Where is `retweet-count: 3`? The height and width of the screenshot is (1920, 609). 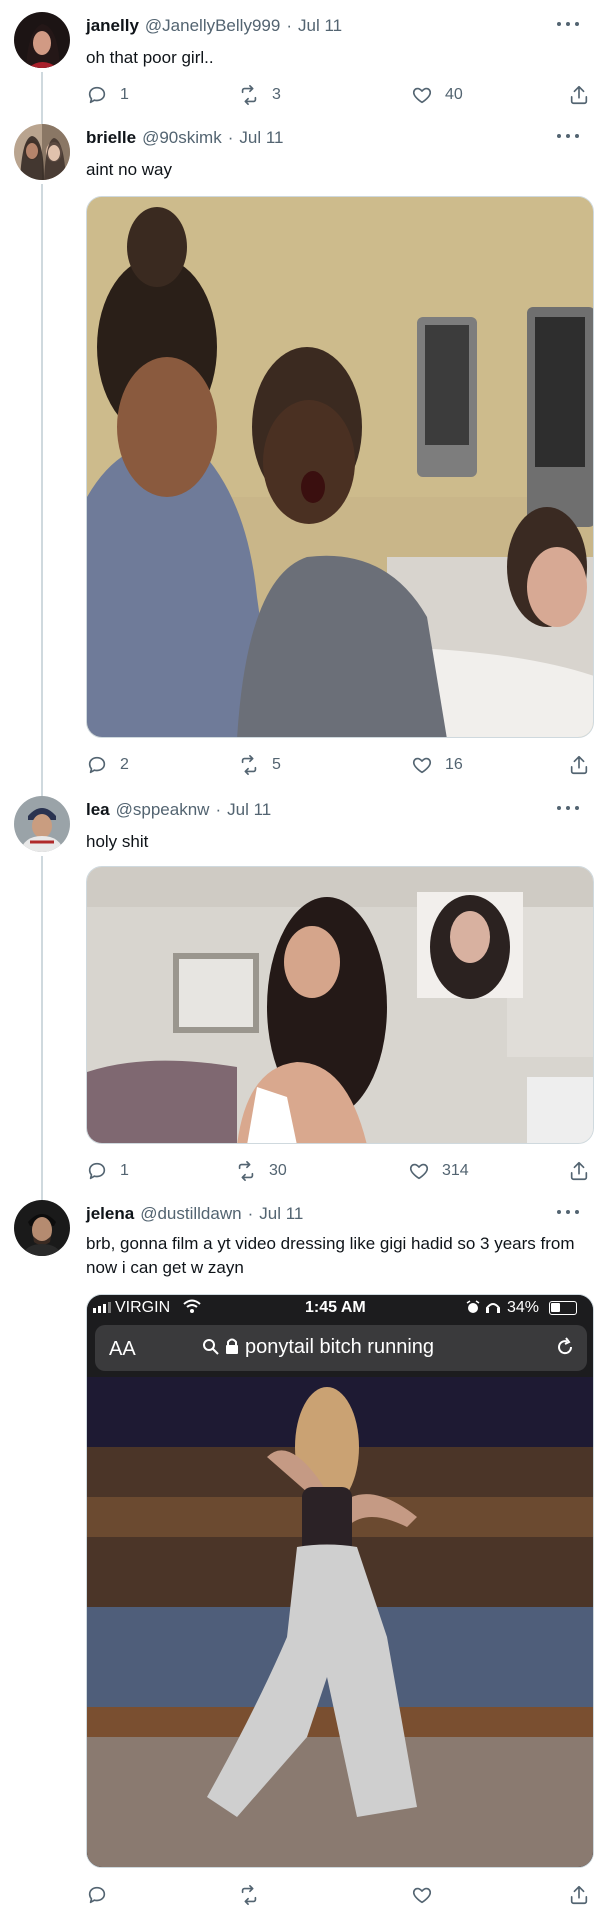
retweet-count: 3 is located at coordinates (276, 94).